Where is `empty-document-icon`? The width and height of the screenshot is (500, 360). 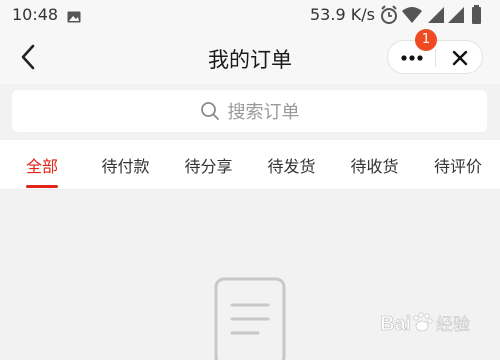
empty-document-icon is located at coordinates (250, 318).